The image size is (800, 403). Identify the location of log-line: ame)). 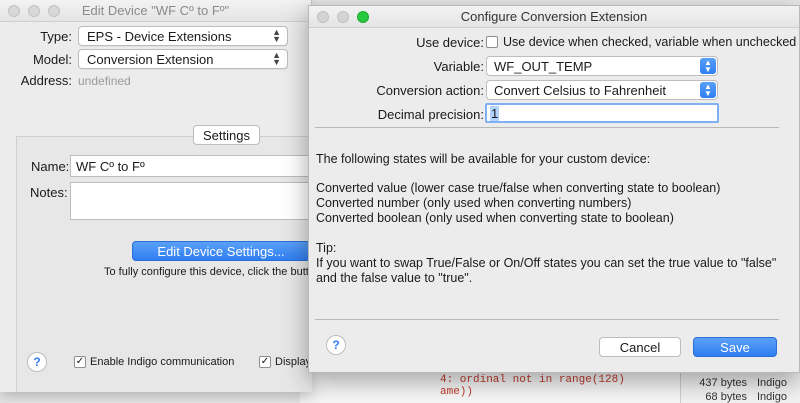
(457, 392).